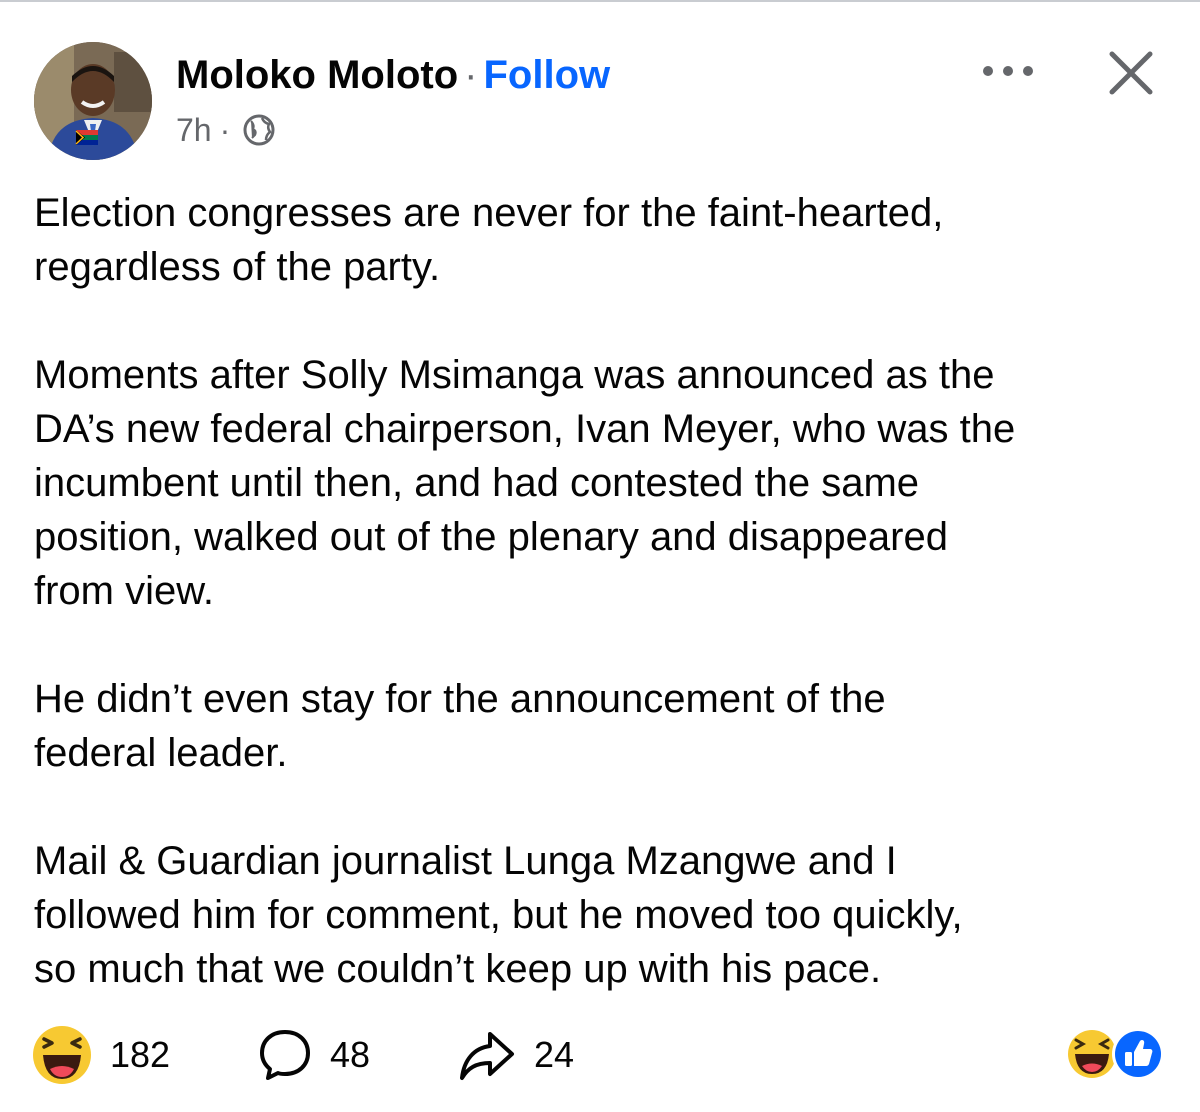 Image resolution: width=1200 pixels, height=1112 pixels. What do you see at coordinates (554, 1054) in the screenshot?
I see `shares-count: 24` at bounding box center [554, 1054].